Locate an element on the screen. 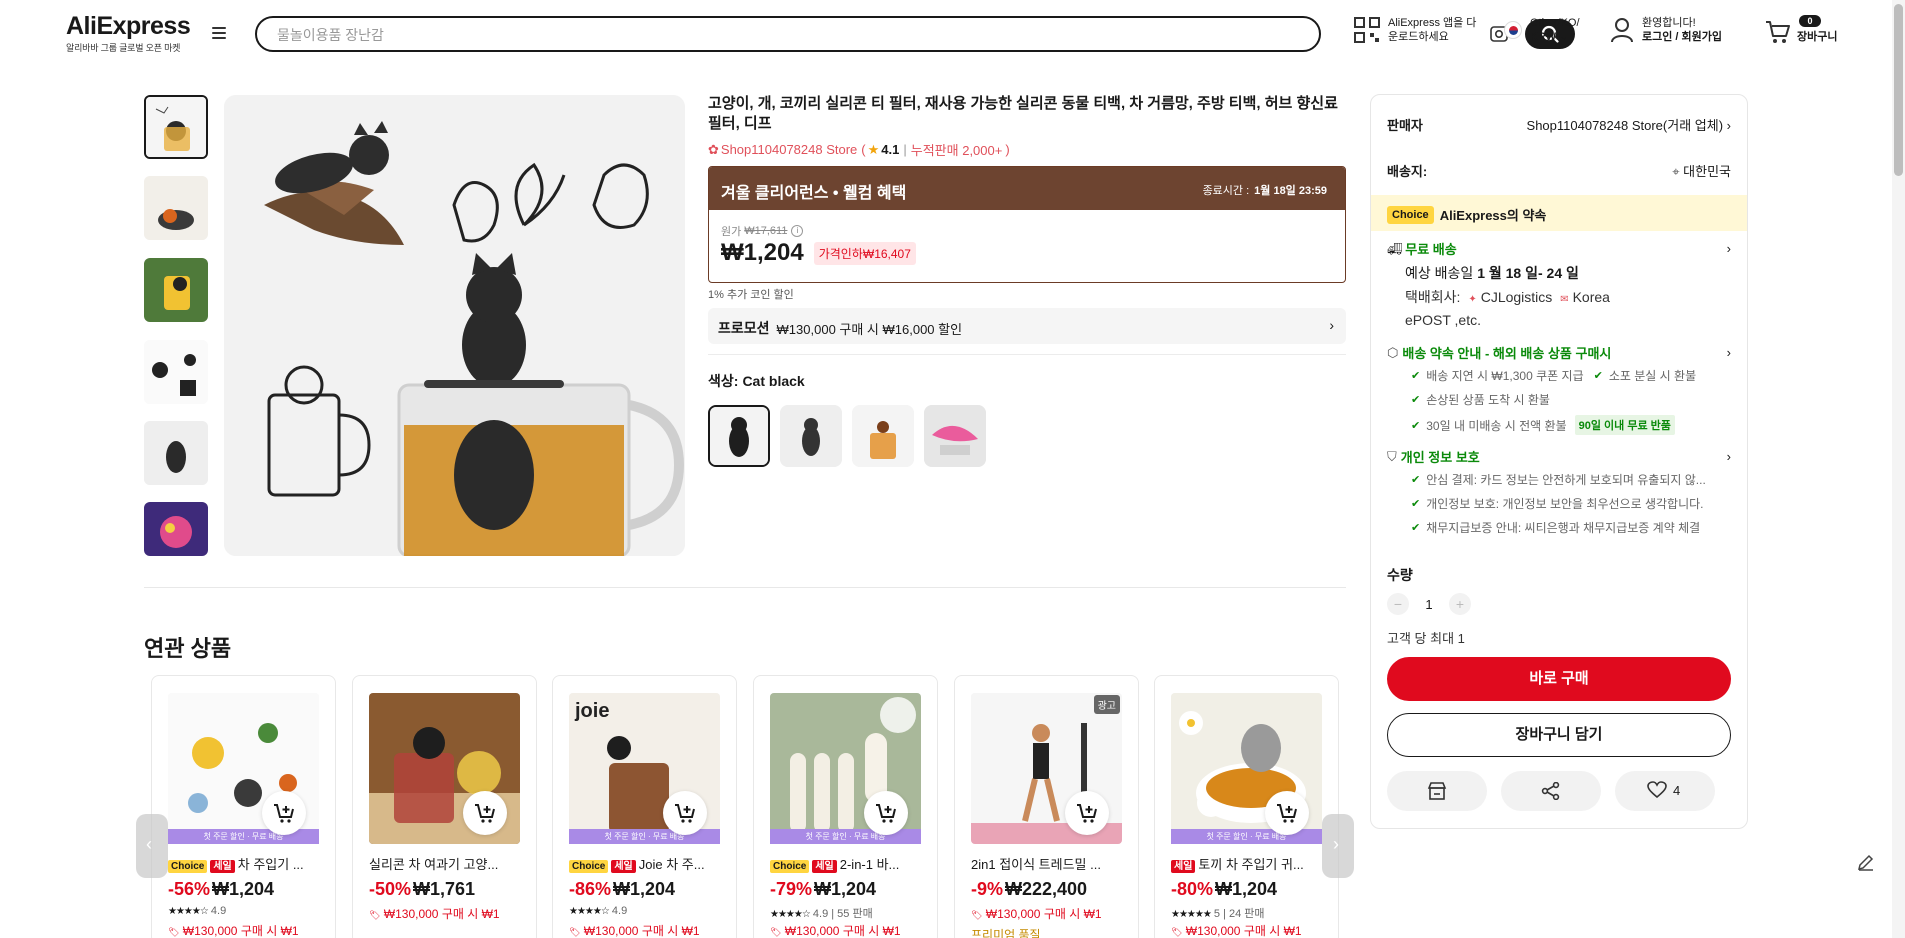 This screenshot has width=1905, height=938. aliexpress-logo: AliExpress 알리바바 그룹 글로벌 오픈 마켓 is located at coordinates (128, 33).